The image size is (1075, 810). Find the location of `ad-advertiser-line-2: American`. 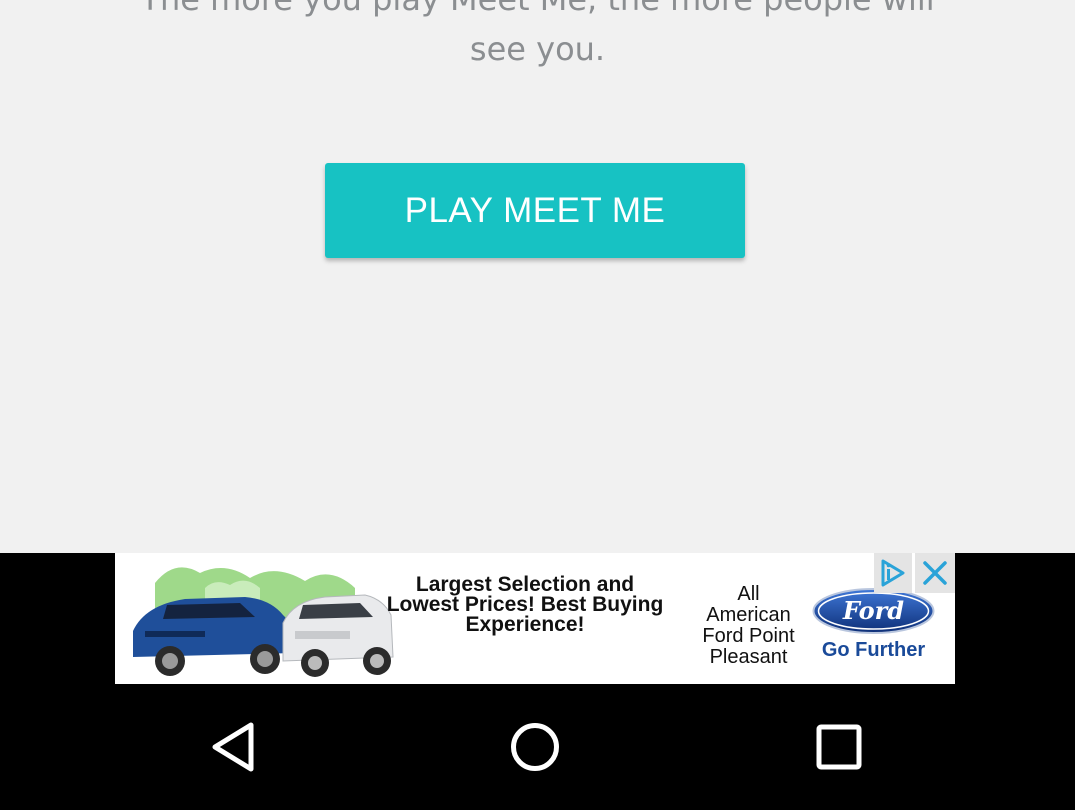

ad-advertiser-line-2: American is located at coordinates (748, 615).